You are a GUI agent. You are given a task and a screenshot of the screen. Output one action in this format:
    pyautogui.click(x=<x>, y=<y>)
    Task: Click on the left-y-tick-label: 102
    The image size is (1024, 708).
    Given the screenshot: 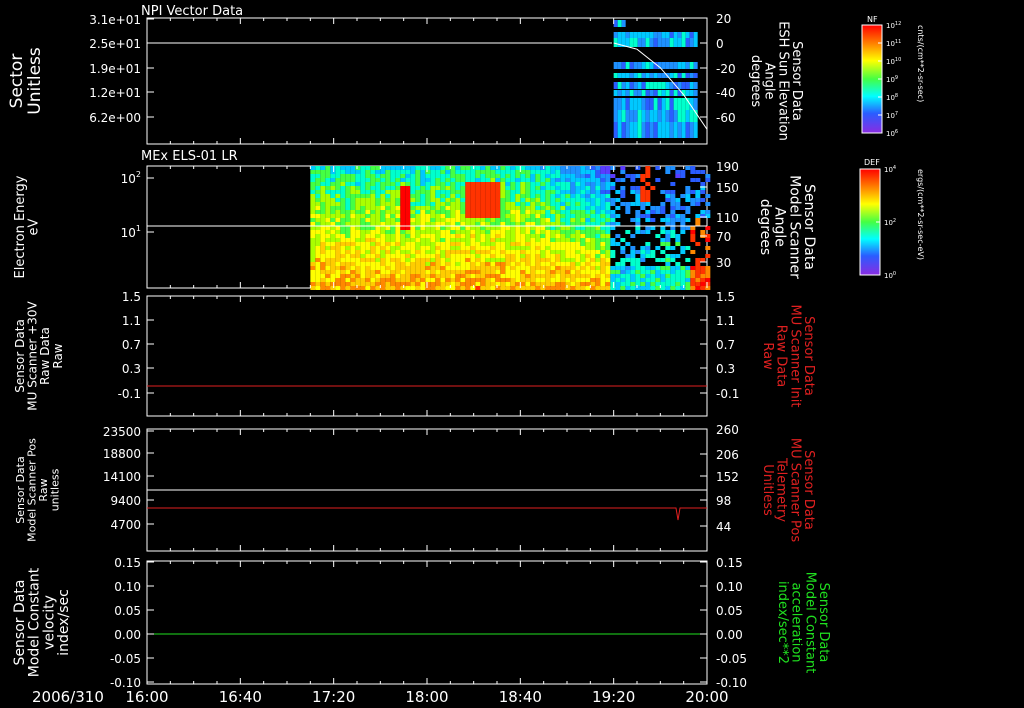 What is the action you would take?
    pyautogui.click(x=131, y=178)
    